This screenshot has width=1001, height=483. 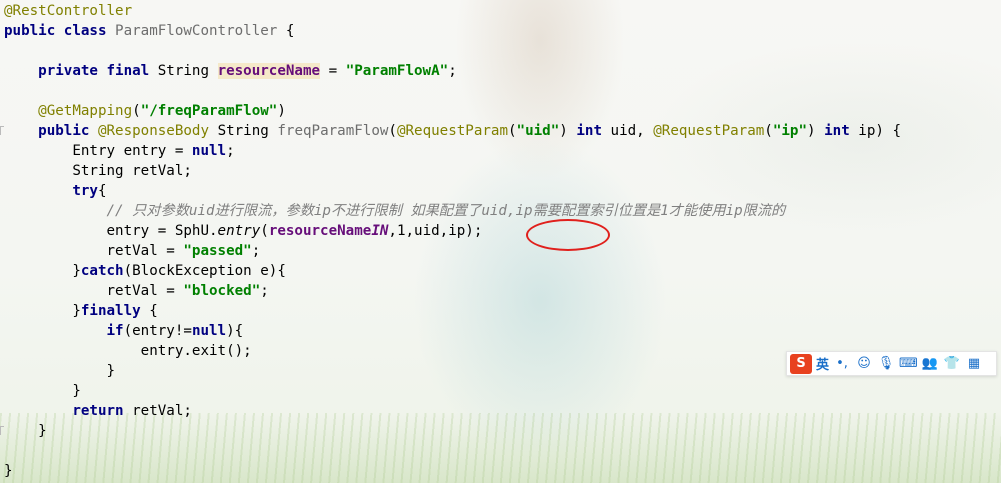 What do you see at coordinates (55, 191) in the screenshot?
I see `code-line: try{` at bounding box center [55, 191].